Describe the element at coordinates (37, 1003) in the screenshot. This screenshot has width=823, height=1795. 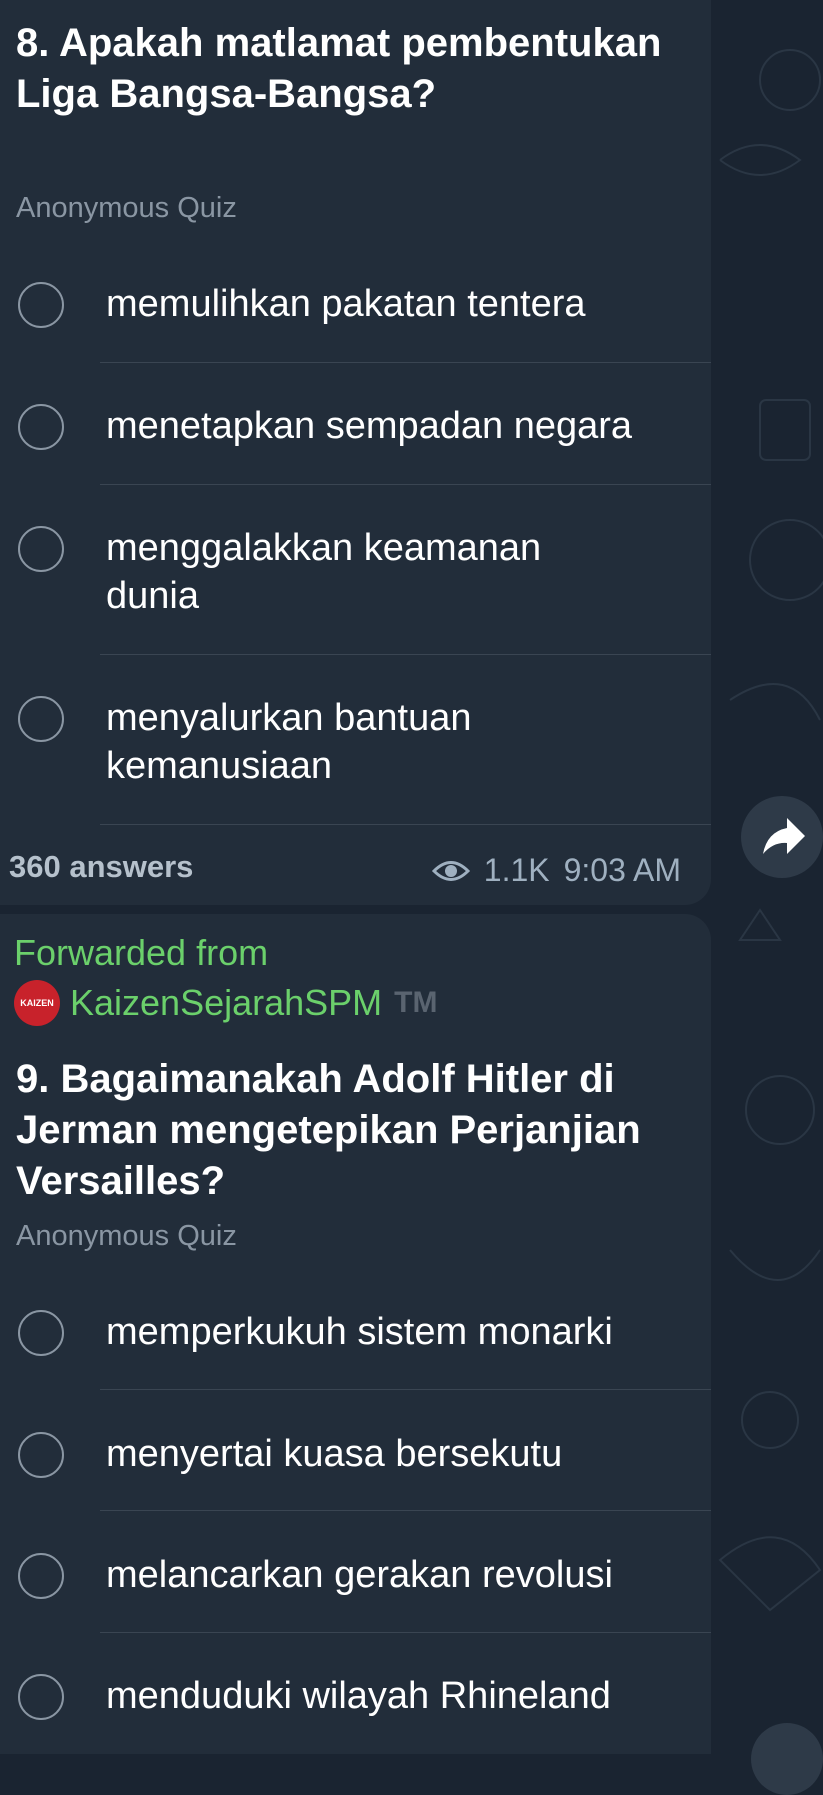
I see `channel-avatar: KAIZEN` at that location.